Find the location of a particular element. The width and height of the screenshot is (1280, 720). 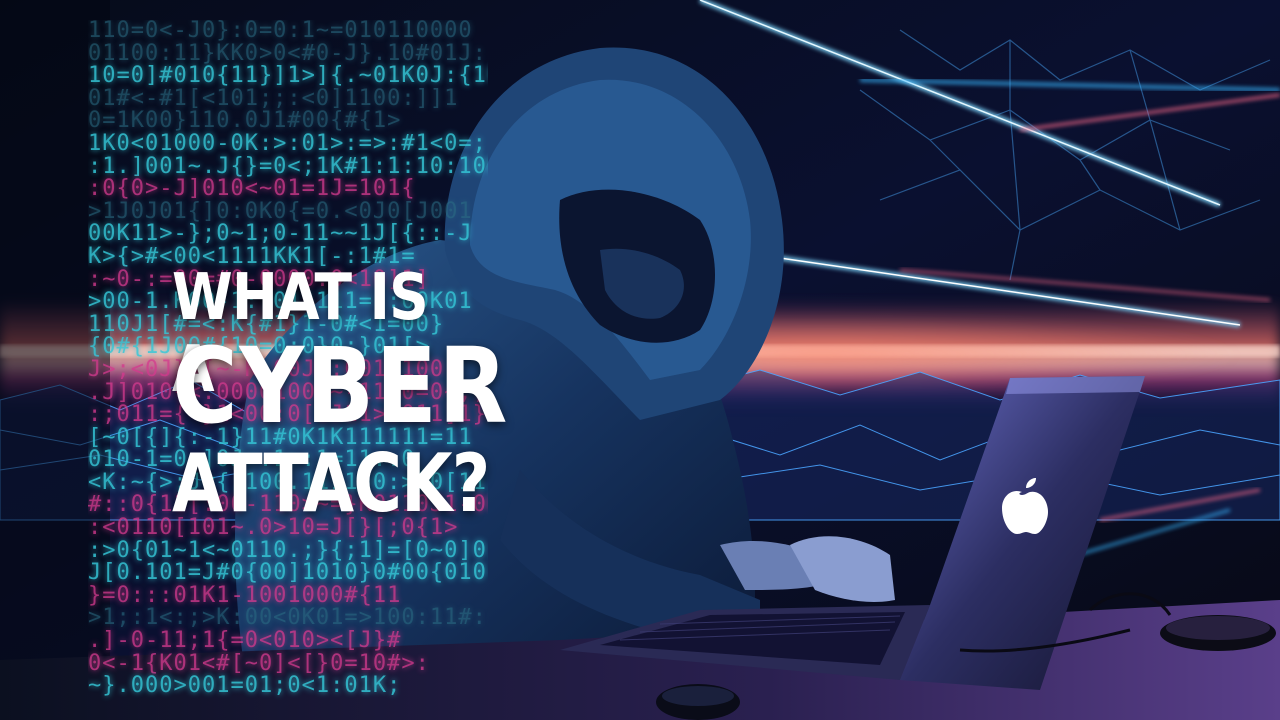

headline: WHAT IS A CYBER ATTACK? is located at coordinates (342, 402).